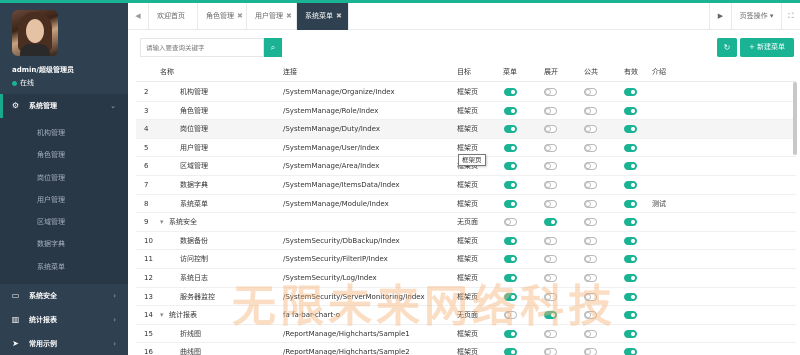 The image size is (800, 355). What do you see at coordinates (767, 47) in the screenshot?
I see `add-menu-button: + 新建菜单` at bounding box center [767, 47].